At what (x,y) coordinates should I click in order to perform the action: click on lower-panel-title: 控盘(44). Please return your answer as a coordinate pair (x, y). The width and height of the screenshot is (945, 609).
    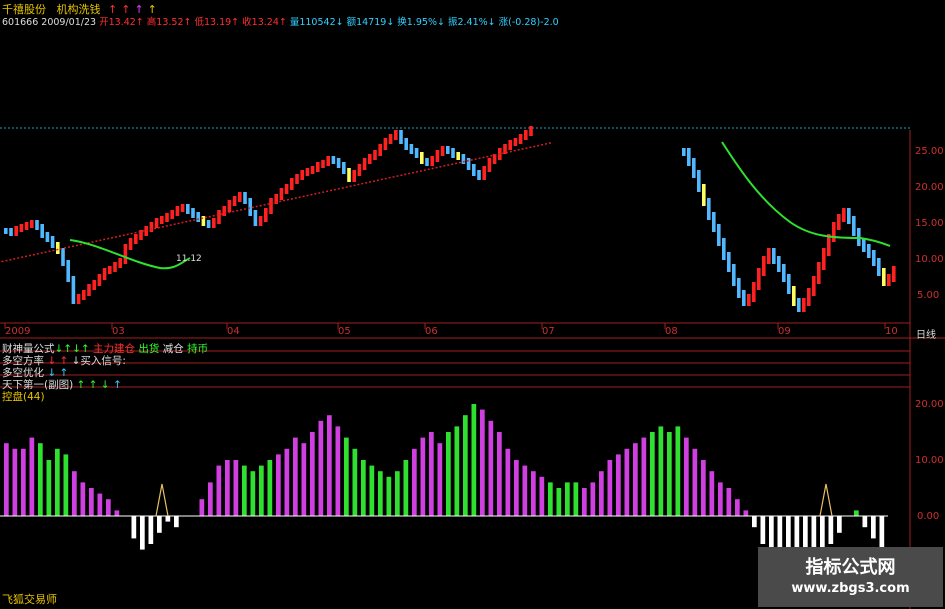
    Looking at the image, I should click on (23, 397).